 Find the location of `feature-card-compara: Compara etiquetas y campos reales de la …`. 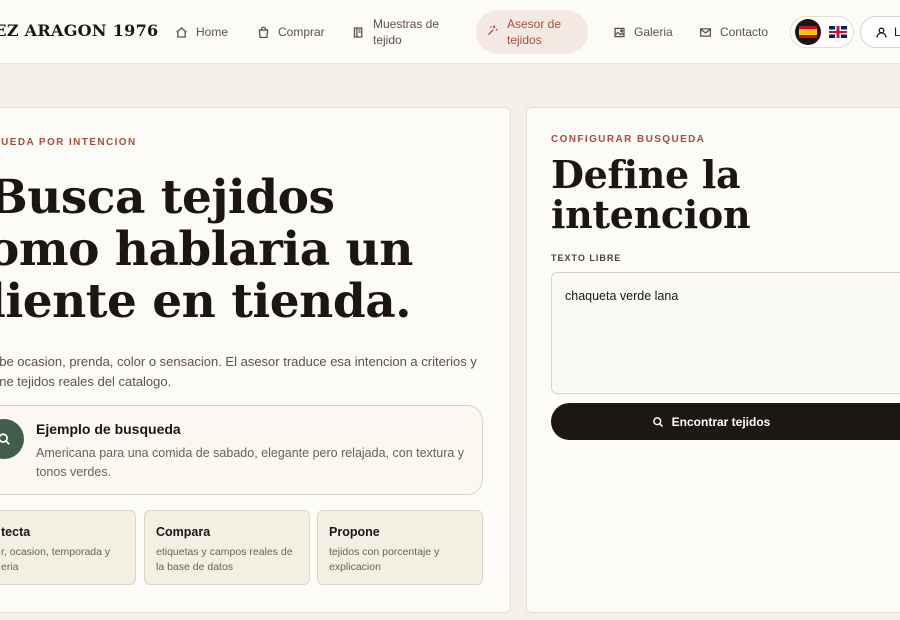

feature-card-compara: Compara etiquetas y campos reales de la … is located at coordinates (227, 547).